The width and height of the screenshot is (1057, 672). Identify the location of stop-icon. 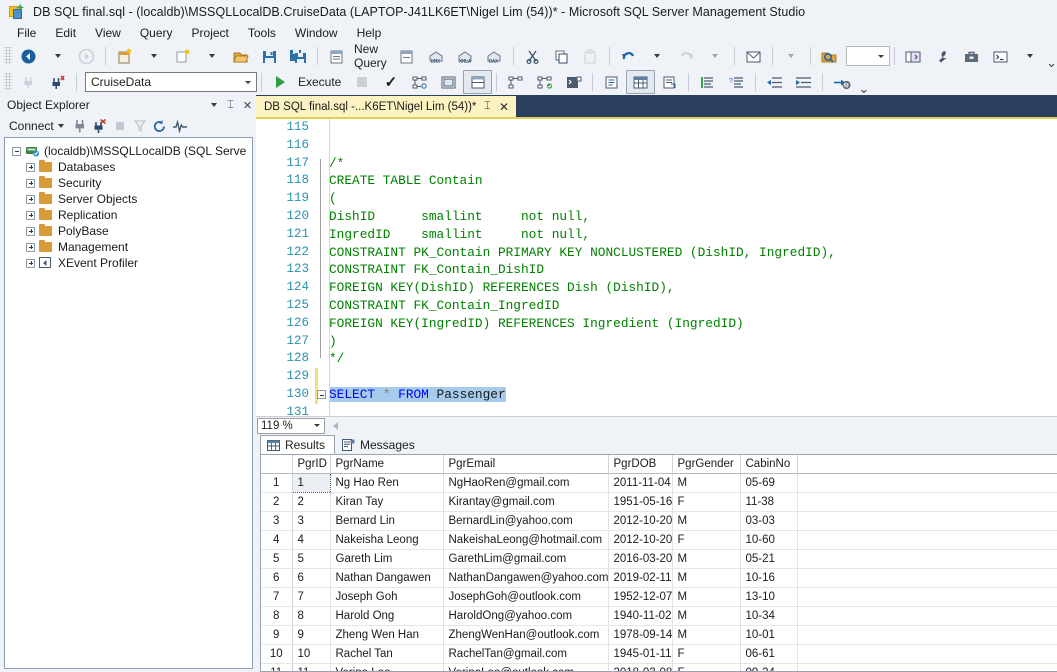
(120, 126).